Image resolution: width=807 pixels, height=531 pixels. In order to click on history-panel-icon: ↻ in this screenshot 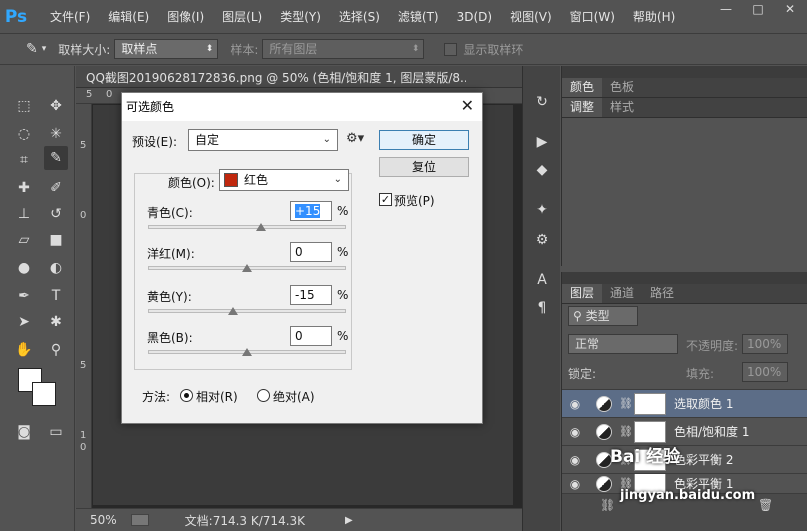, I will do `click(542, 104)`.